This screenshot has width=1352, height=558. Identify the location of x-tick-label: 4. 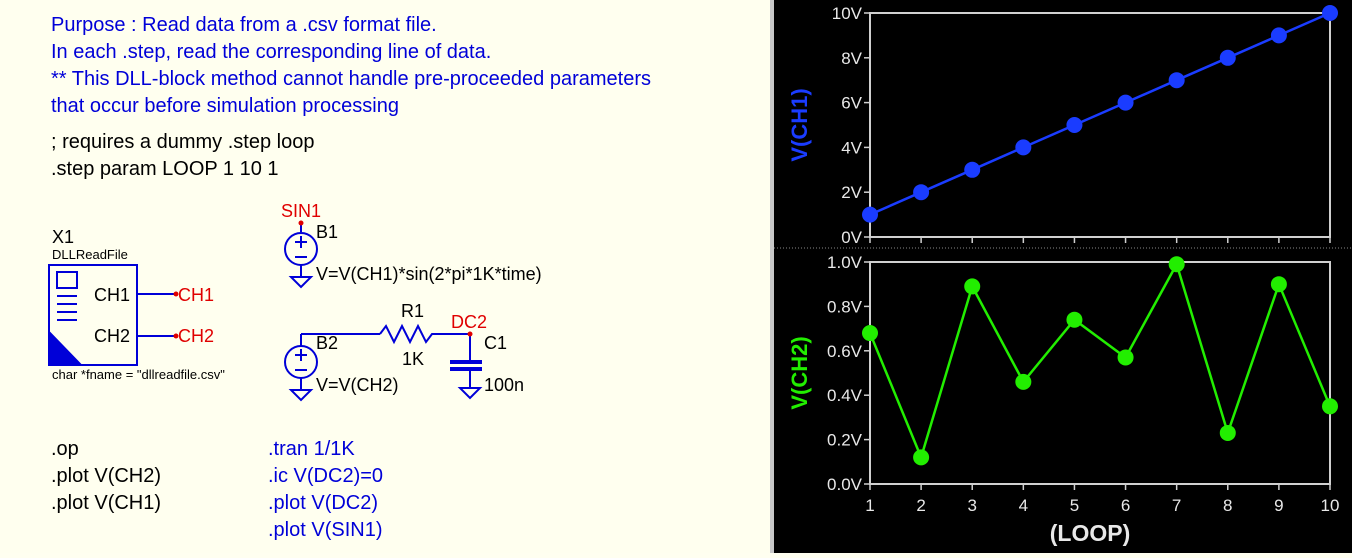
(1023, 505).